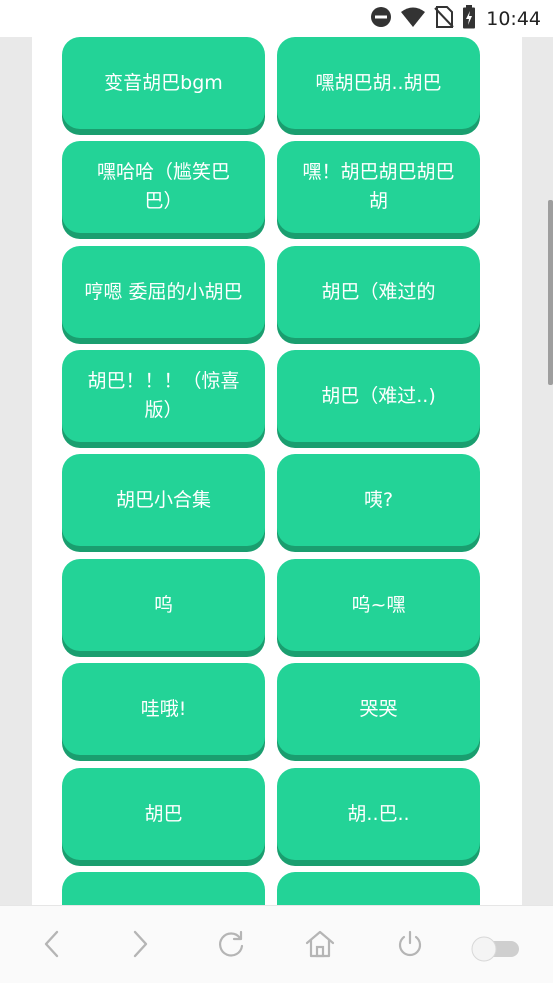  I want to click on sound-button: 变音胡巴bgm, so click(163, 83).